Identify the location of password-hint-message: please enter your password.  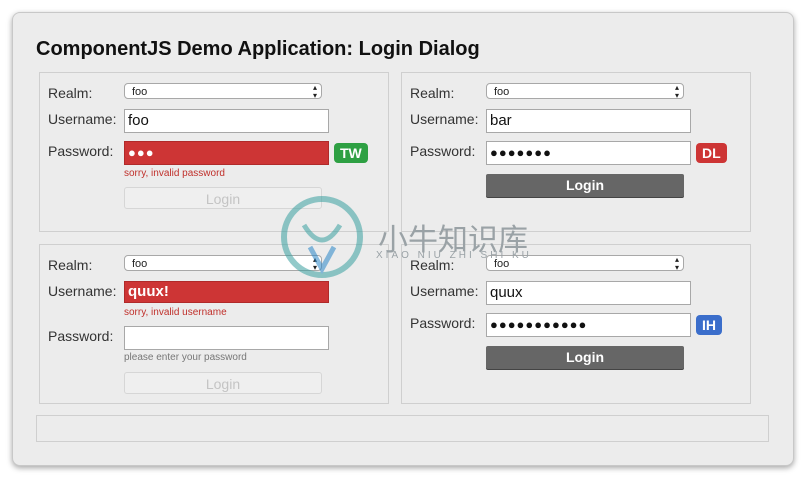
(185, 357).